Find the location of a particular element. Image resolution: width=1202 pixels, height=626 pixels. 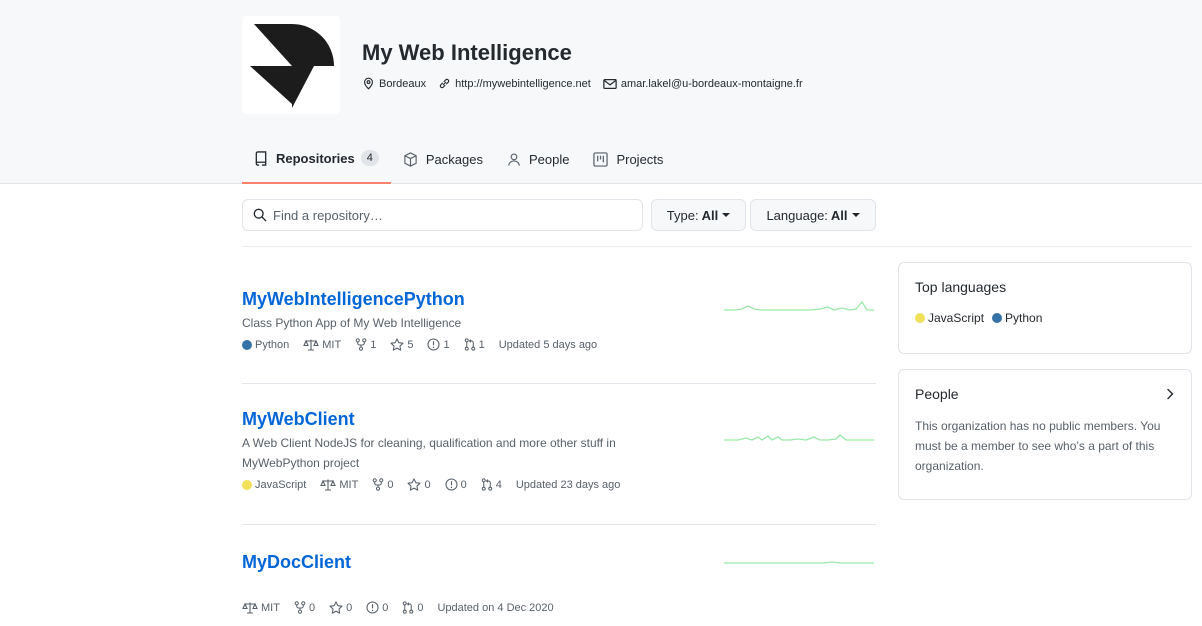

tab-repositories-label: Repositories is located at coordinates (315, 158).